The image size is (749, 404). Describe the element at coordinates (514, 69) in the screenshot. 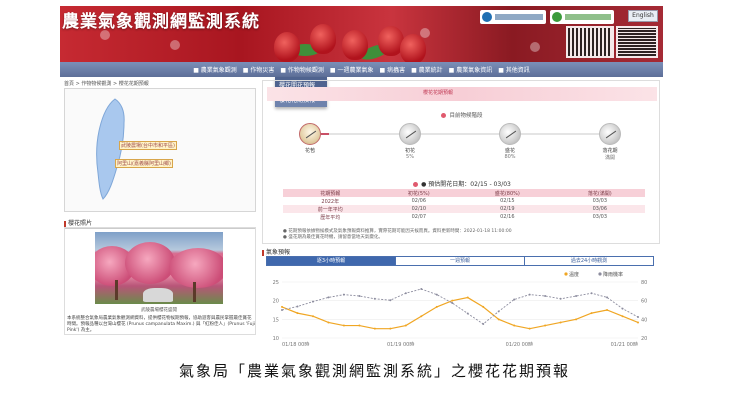

I see `nav-item-other: ■ 其他資訊` at that location.